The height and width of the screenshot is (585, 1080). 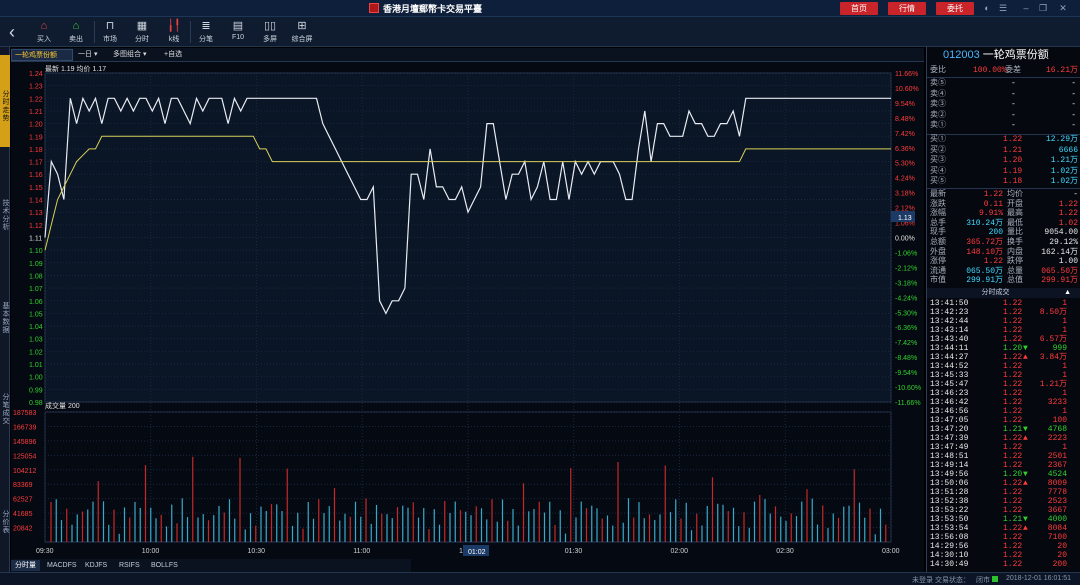 I want to click on f10-button: ▤ F10, so click(x=238, y=32).